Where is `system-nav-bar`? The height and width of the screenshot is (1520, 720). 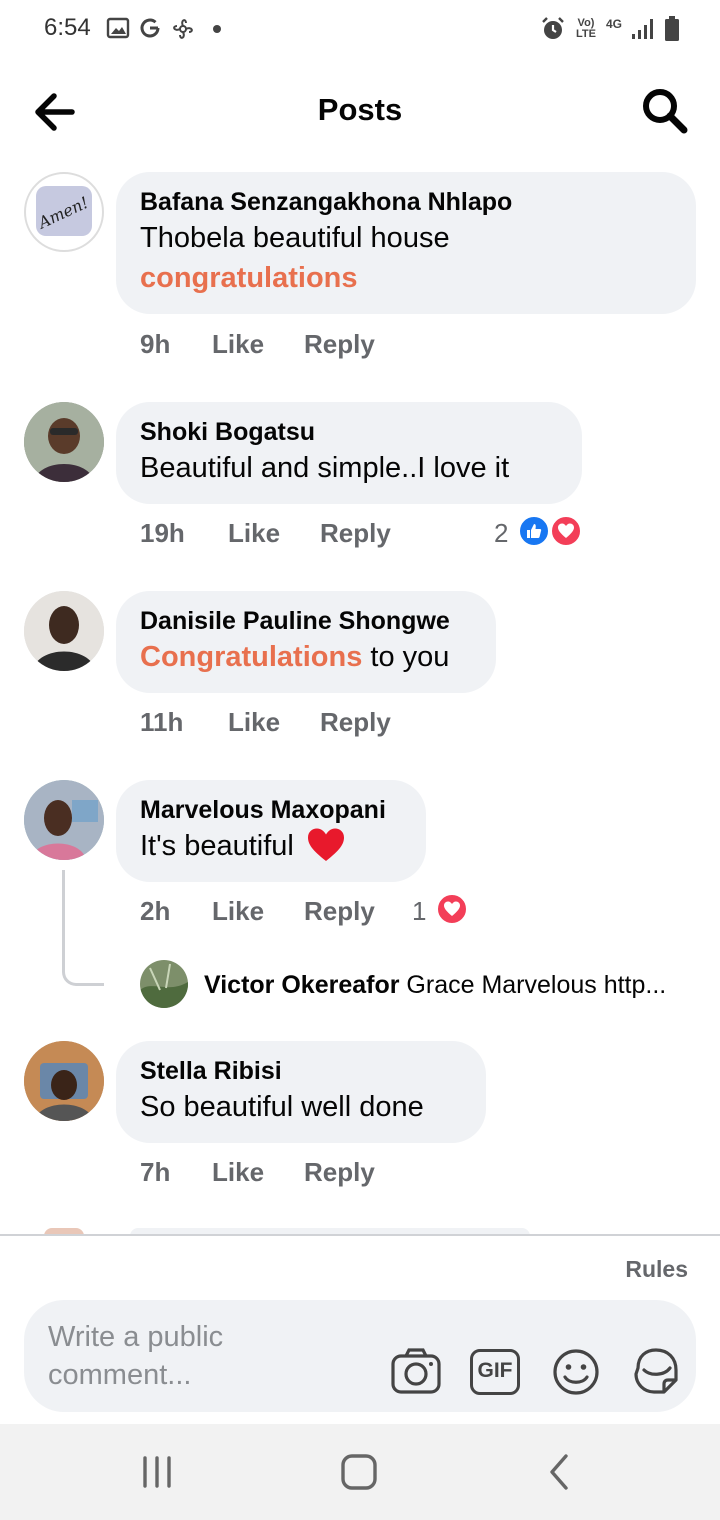 system-nav-bar is located at coordinates (360, 1472).